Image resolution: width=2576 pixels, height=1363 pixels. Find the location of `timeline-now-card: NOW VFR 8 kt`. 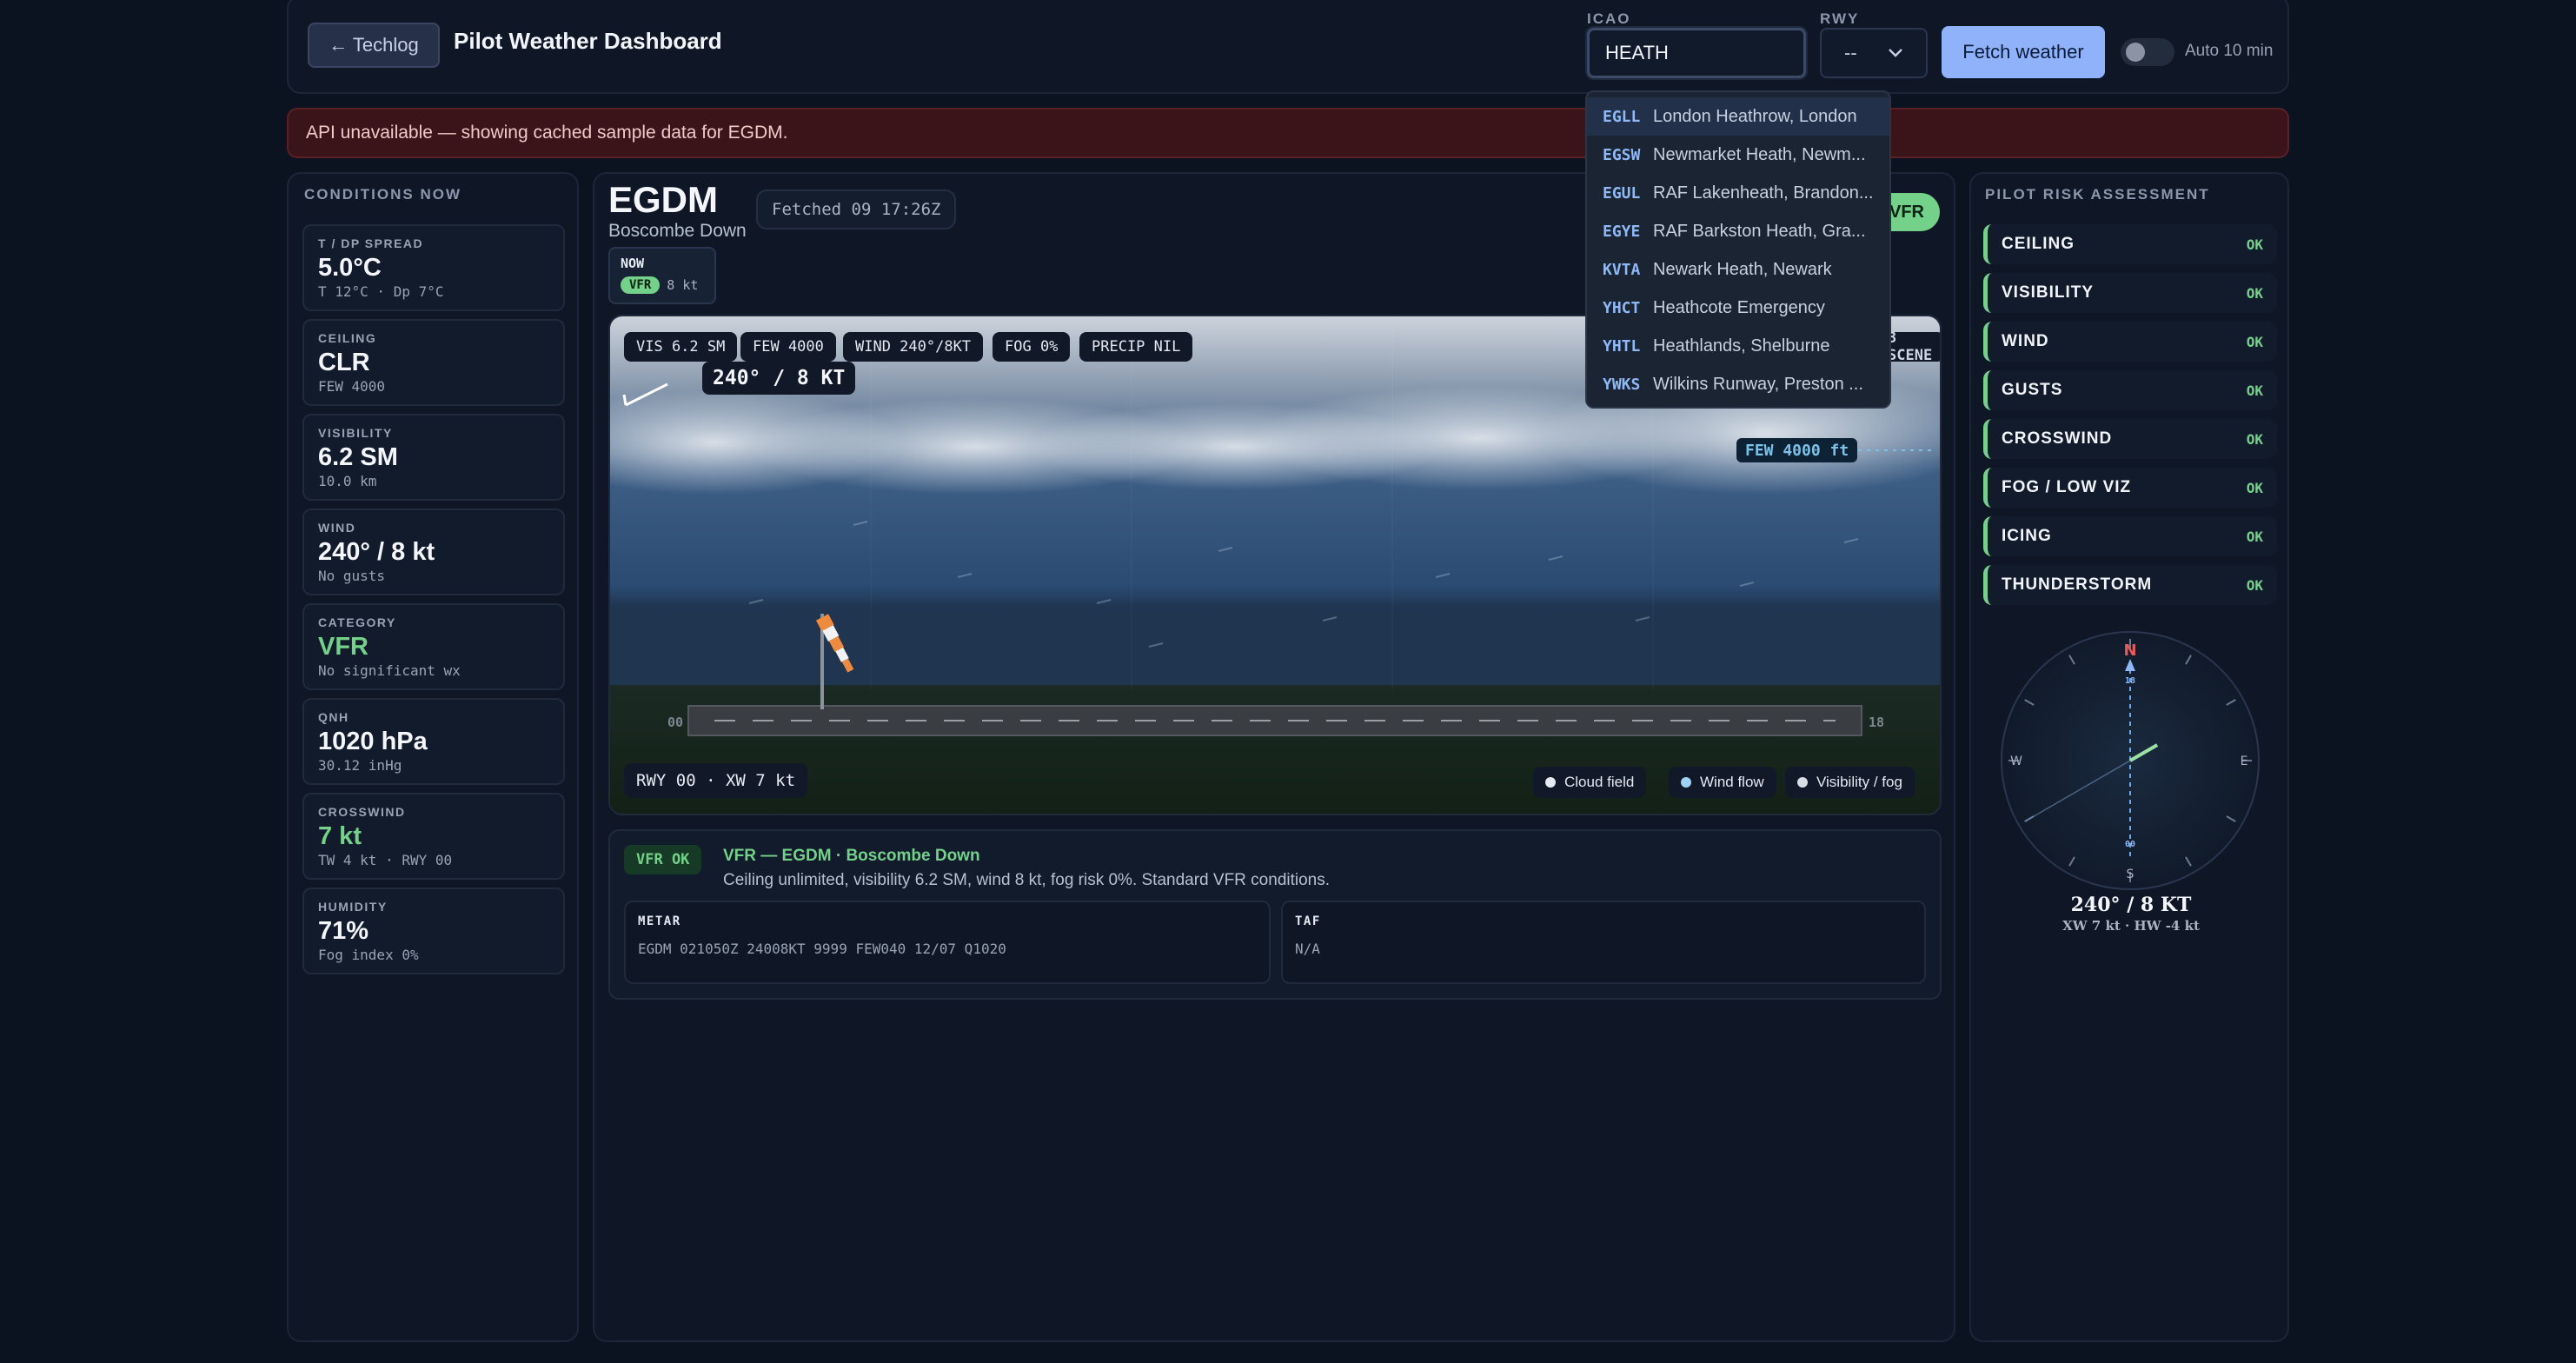

timeline-now-card: NOW VFR 8 kt is located at coordinates (662, 275).